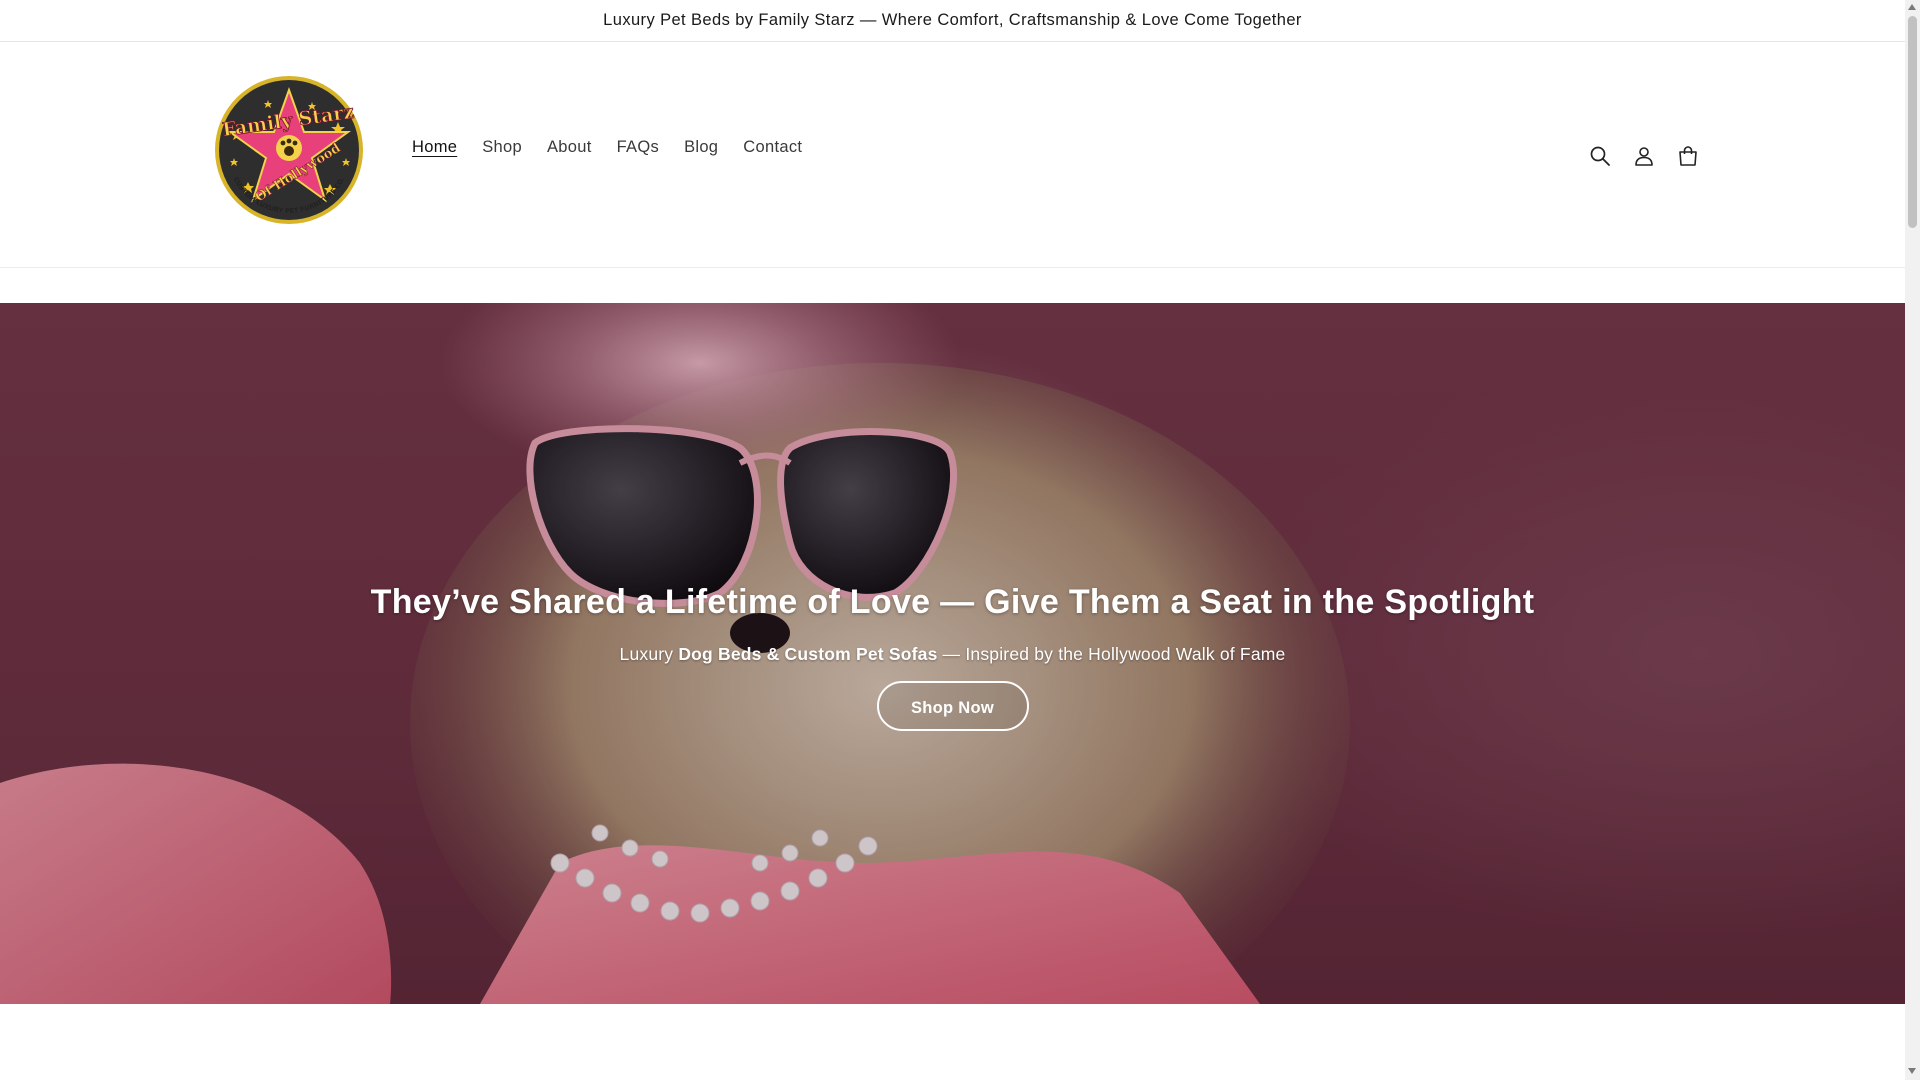 The height and width of the screenshot is (1080, 1920). I want to click on cart-button, so click(1688, 156).